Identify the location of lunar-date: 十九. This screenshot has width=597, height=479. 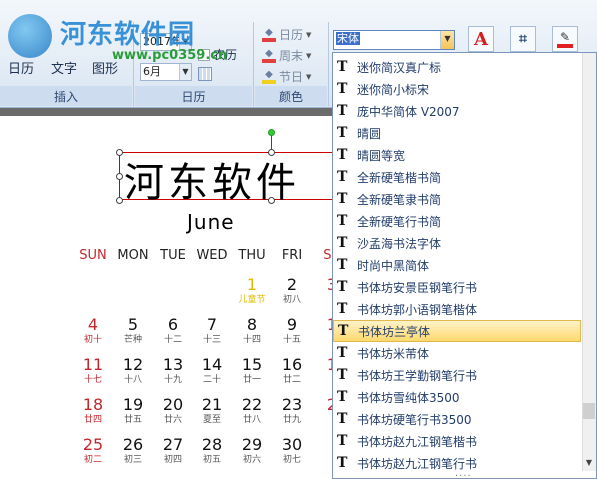
(172, 380).